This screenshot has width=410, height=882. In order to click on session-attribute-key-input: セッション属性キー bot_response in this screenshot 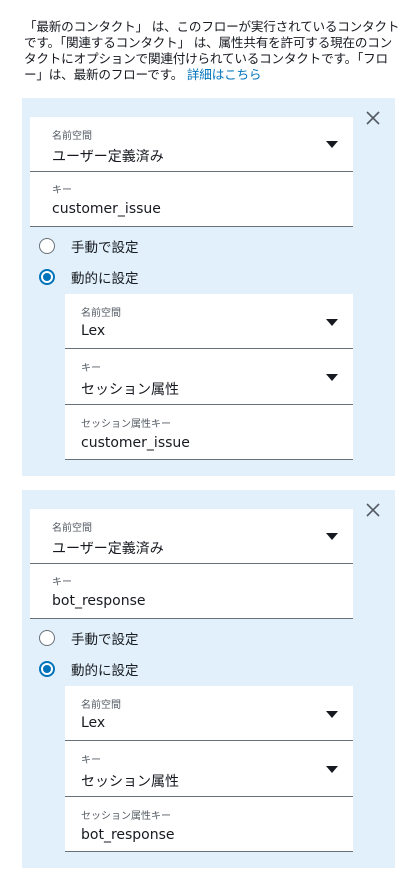, I will do `click(209, 824)`.